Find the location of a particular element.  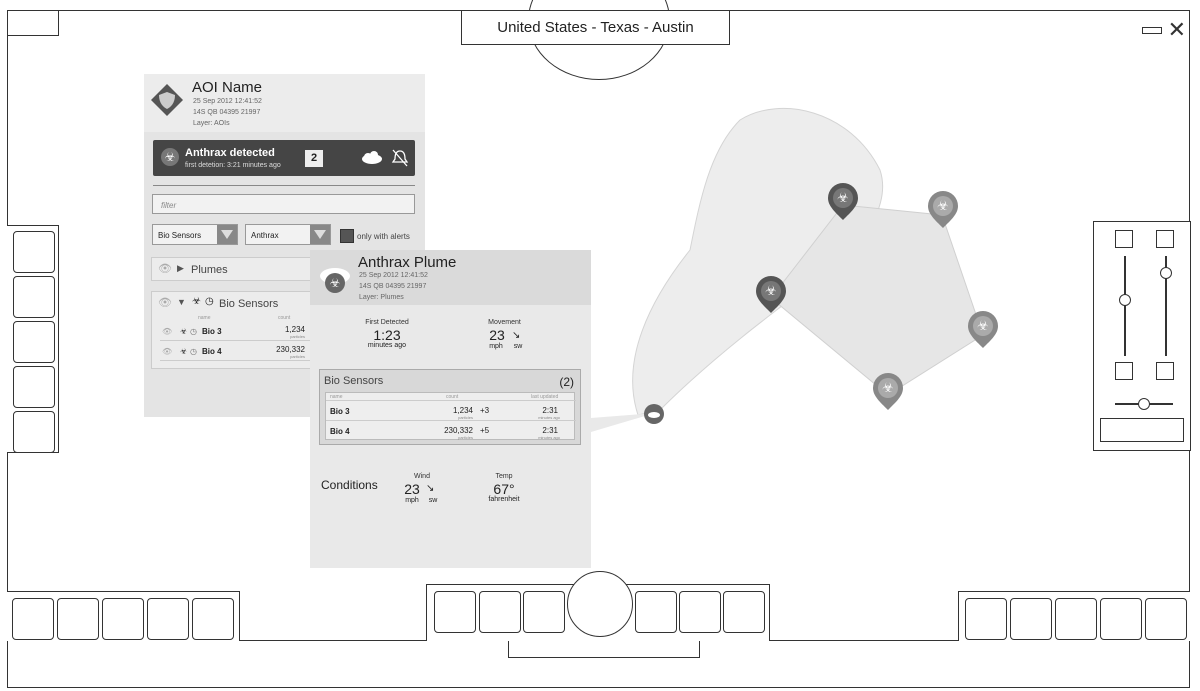

plumes-label: Plumes is located at coordinates (209, 270).